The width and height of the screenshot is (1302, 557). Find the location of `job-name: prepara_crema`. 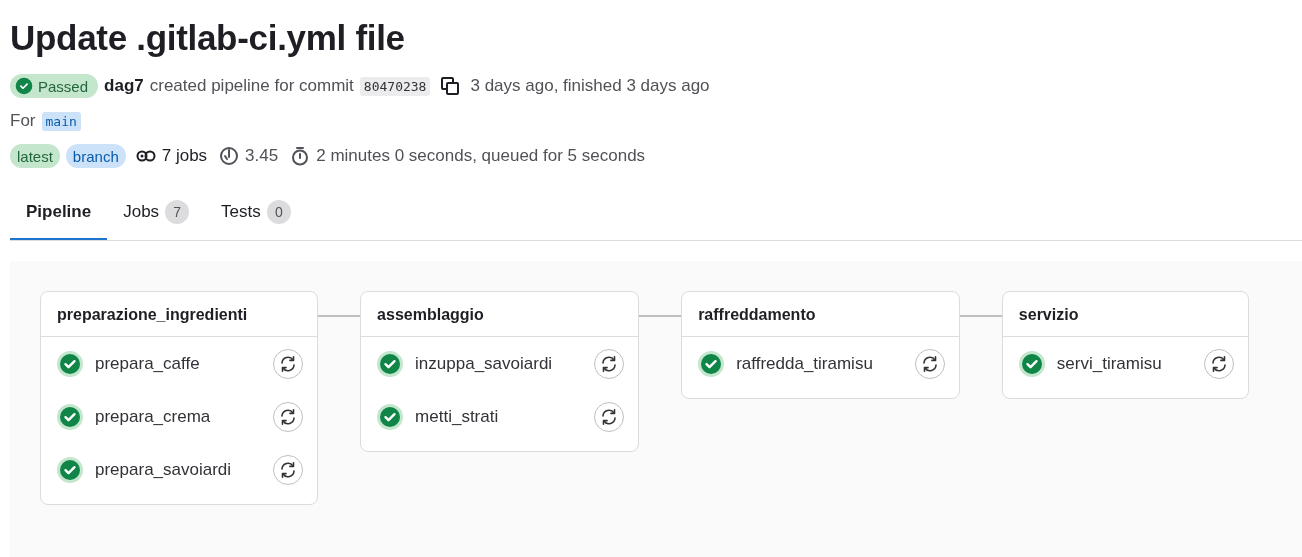

job-name: prepara_crema is located at coordinates (178, 416).